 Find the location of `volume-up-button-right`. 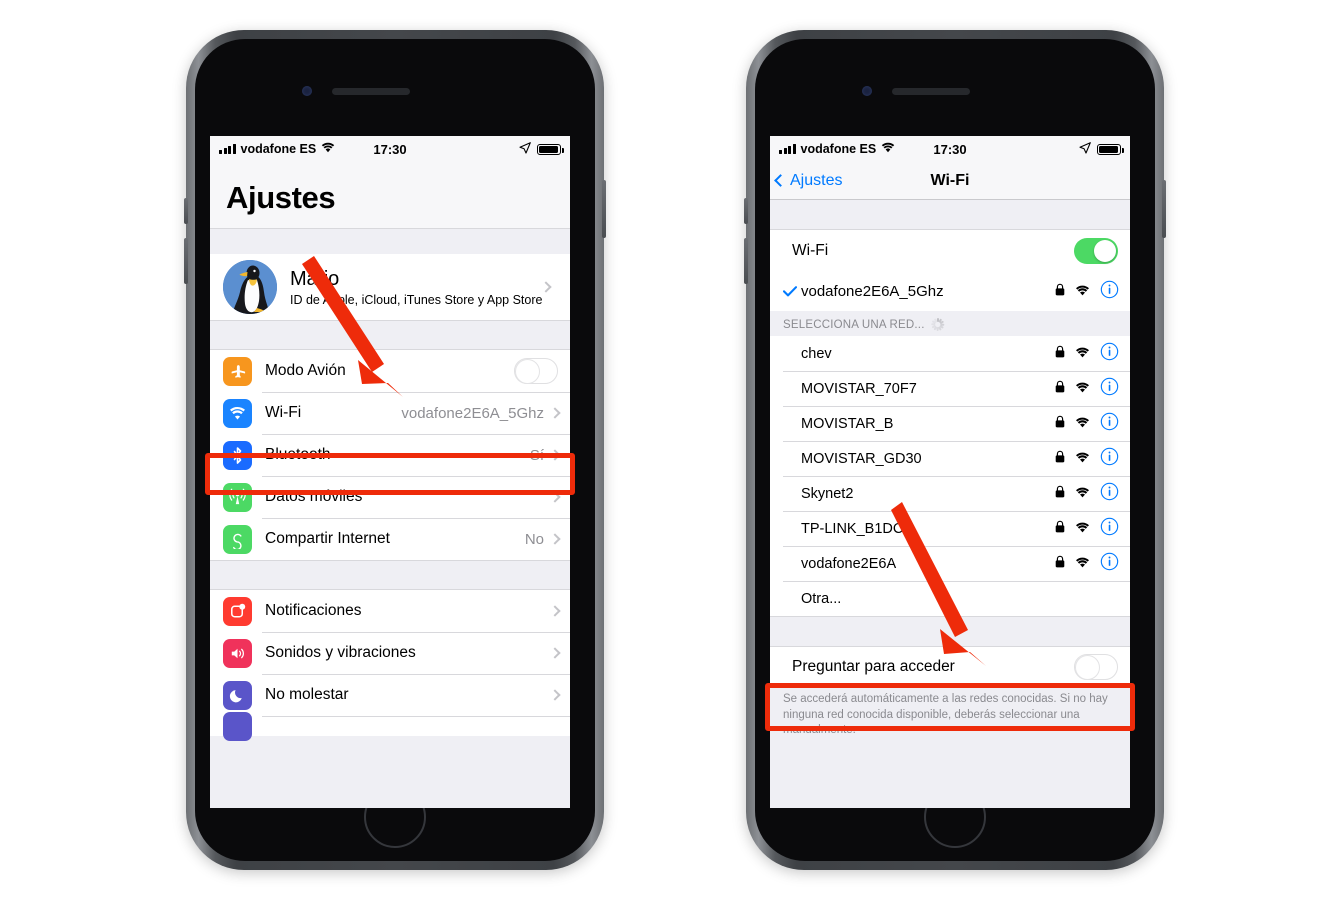

volume-up-button-right is located at coordinates (746, 211).